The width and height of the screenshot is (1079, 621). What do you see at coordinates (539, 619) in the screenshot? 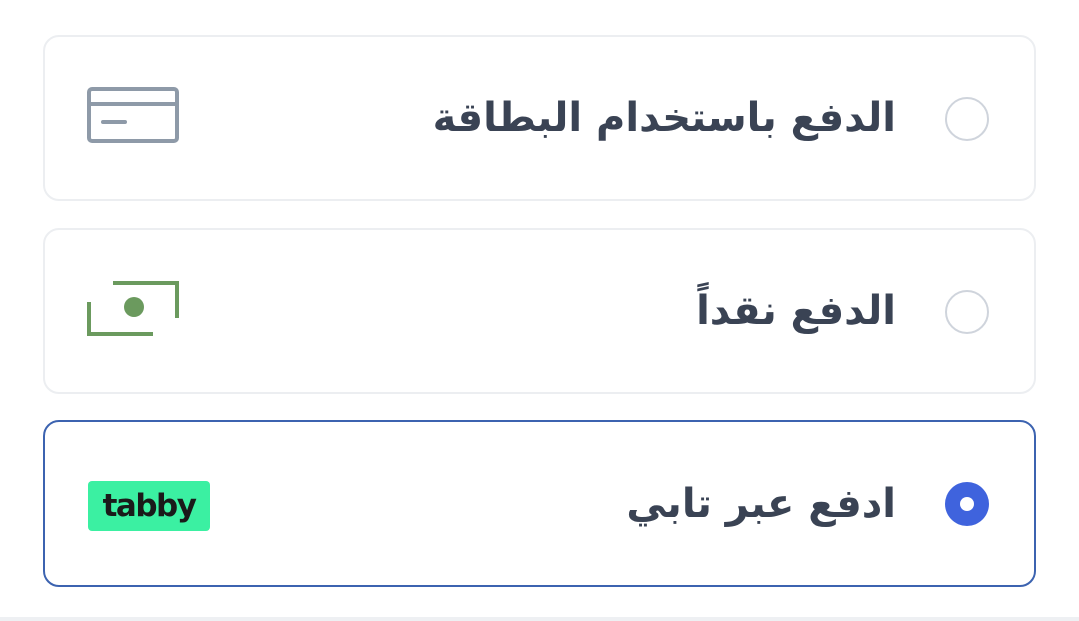
I see `bottom-divider` at bounding box center [539, 619].